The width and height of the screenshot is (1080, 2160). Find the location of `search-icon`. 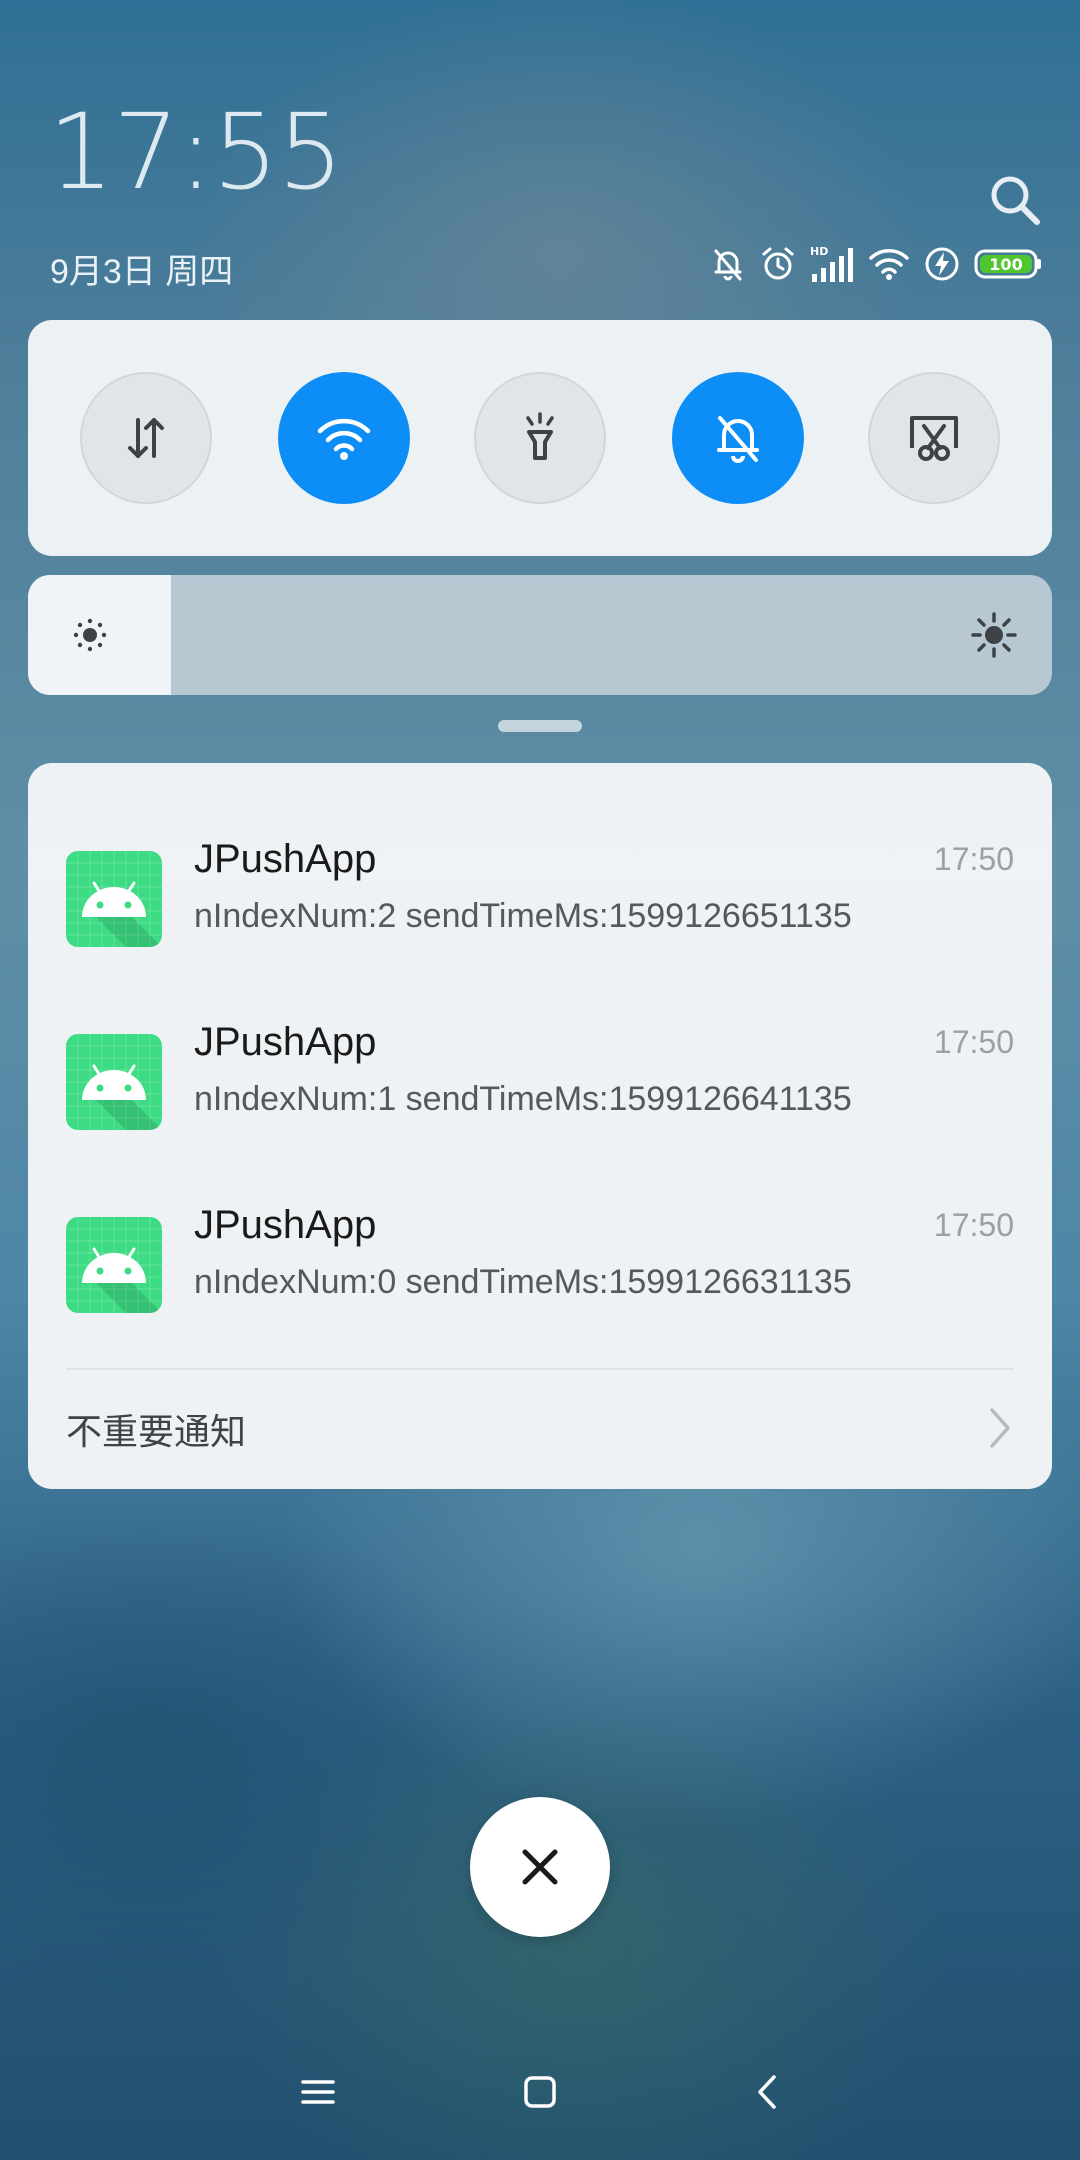

search-icon is located at coordinates (1015, 200).